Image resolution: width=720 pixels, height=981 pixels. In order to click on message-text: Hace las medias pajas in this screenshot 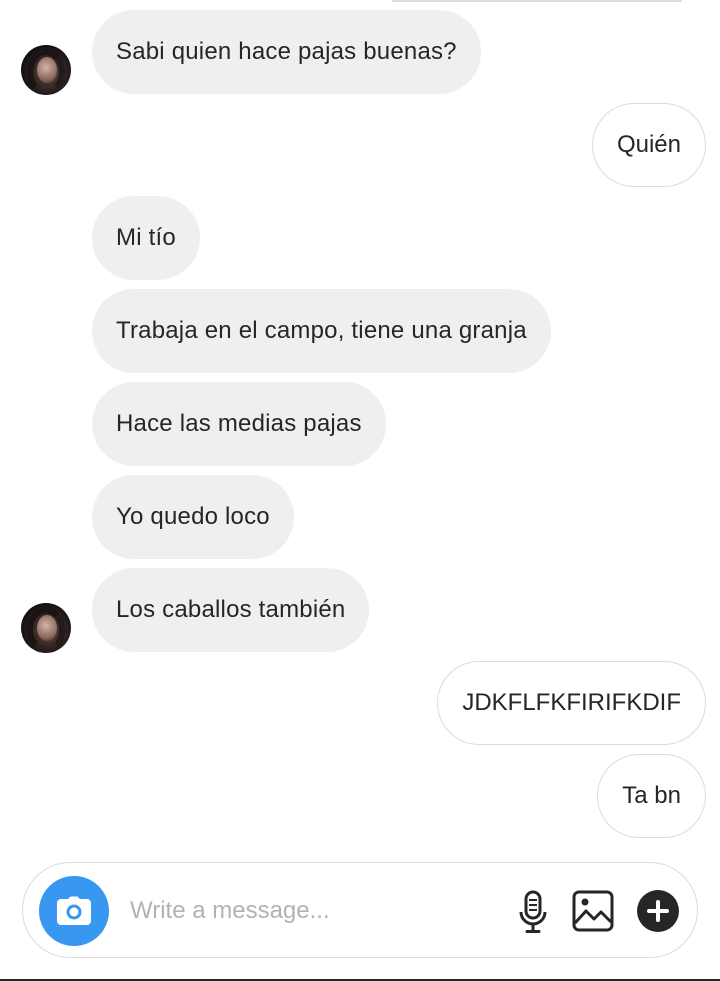, I will do `click(239, 423)`.